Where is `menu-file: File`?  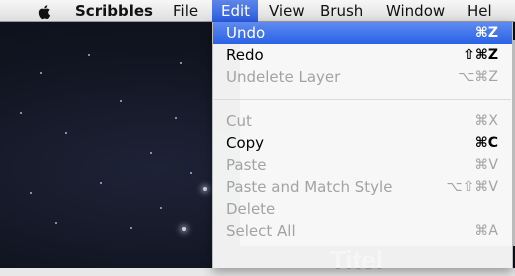
menu-file: File is located at coordinates (185, 11).